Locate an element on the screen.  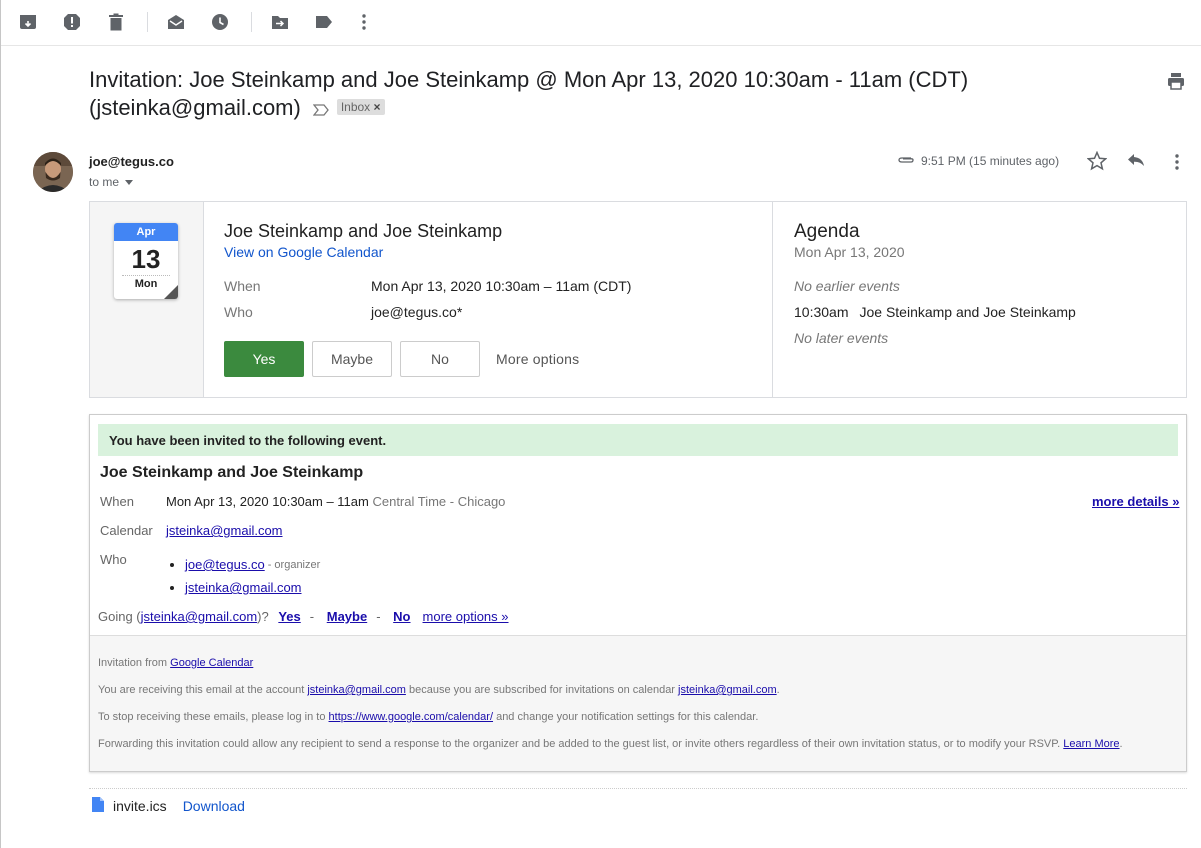
agenda-title: Agenda is located at coordinates (827, 231).